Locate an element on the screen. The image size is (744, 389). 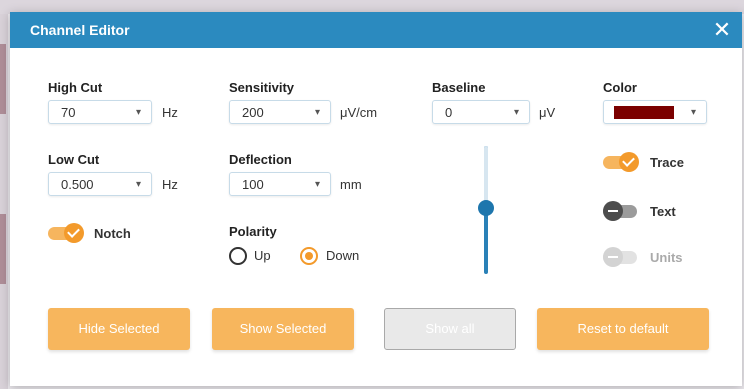
low-cut-label: Low Cut is located at coordinates (74, 159).